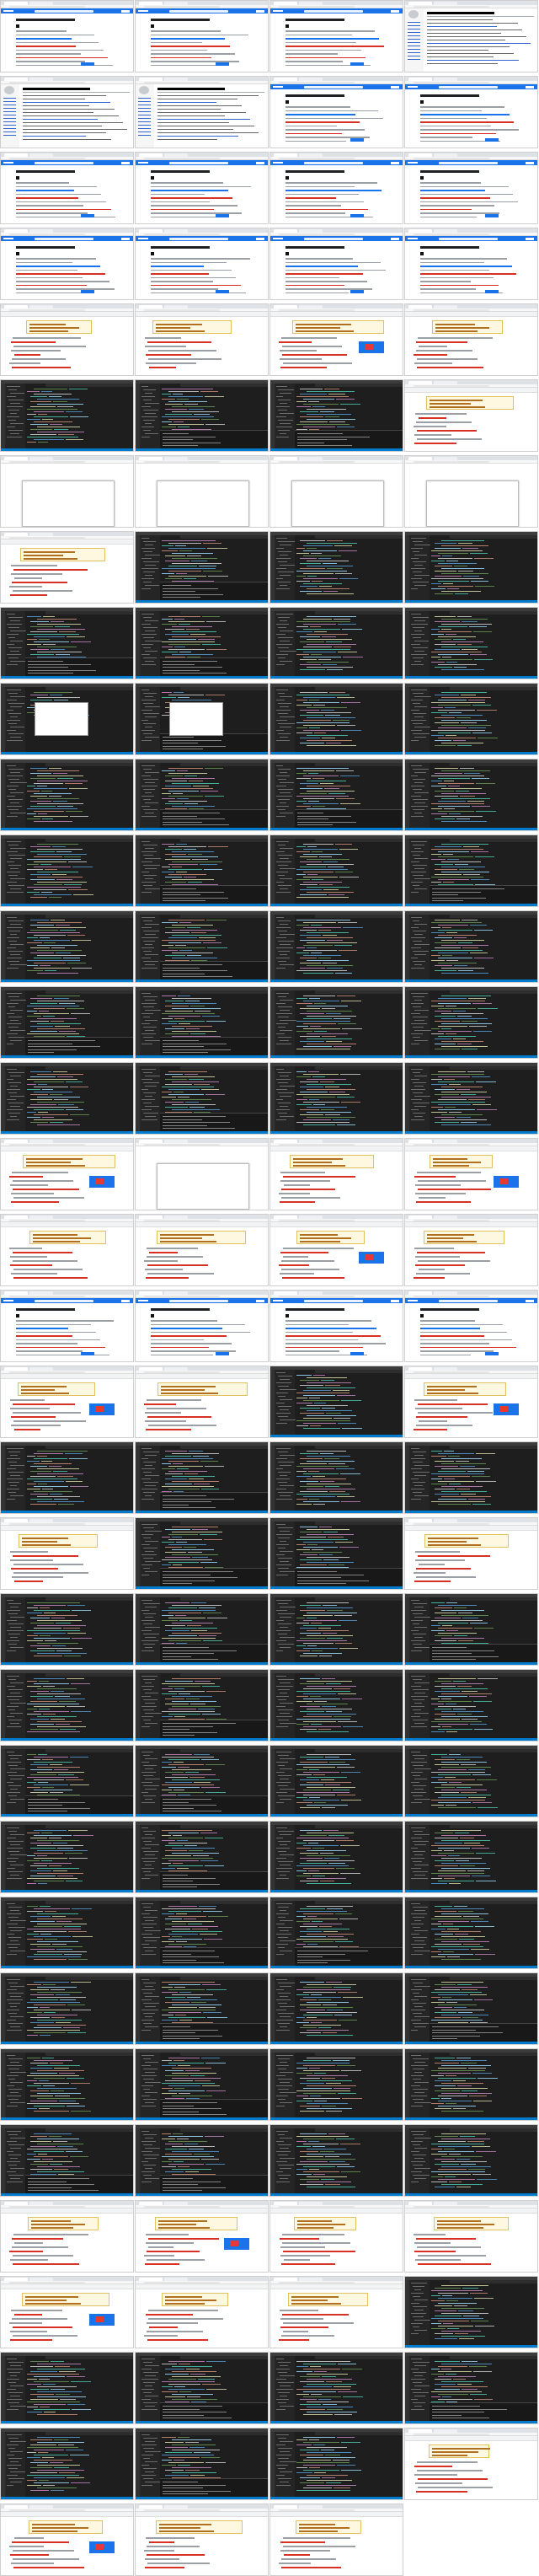 This screenshot has width=539, height=2576. What do you see at coordinates (144, 108) in the screenshot?
I see `sidebar-link` at bounding box center [144, 108].